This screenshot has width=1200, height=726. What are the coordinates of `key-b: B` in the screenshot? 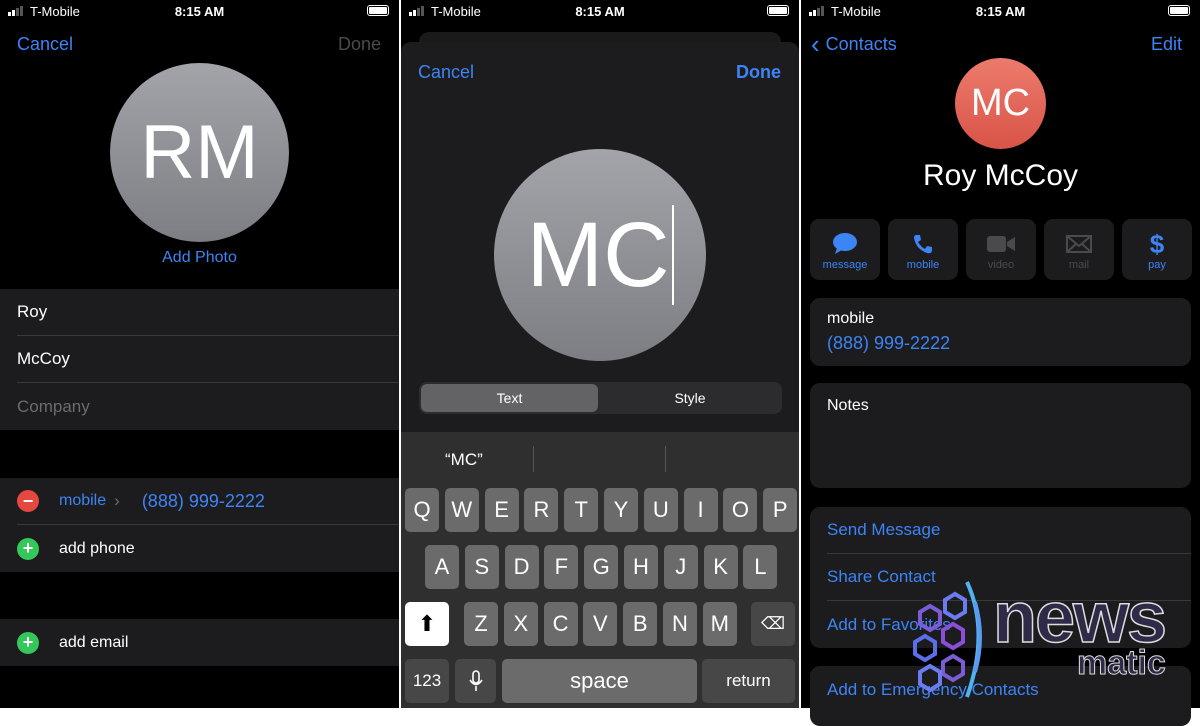 It's located at (640, 624).